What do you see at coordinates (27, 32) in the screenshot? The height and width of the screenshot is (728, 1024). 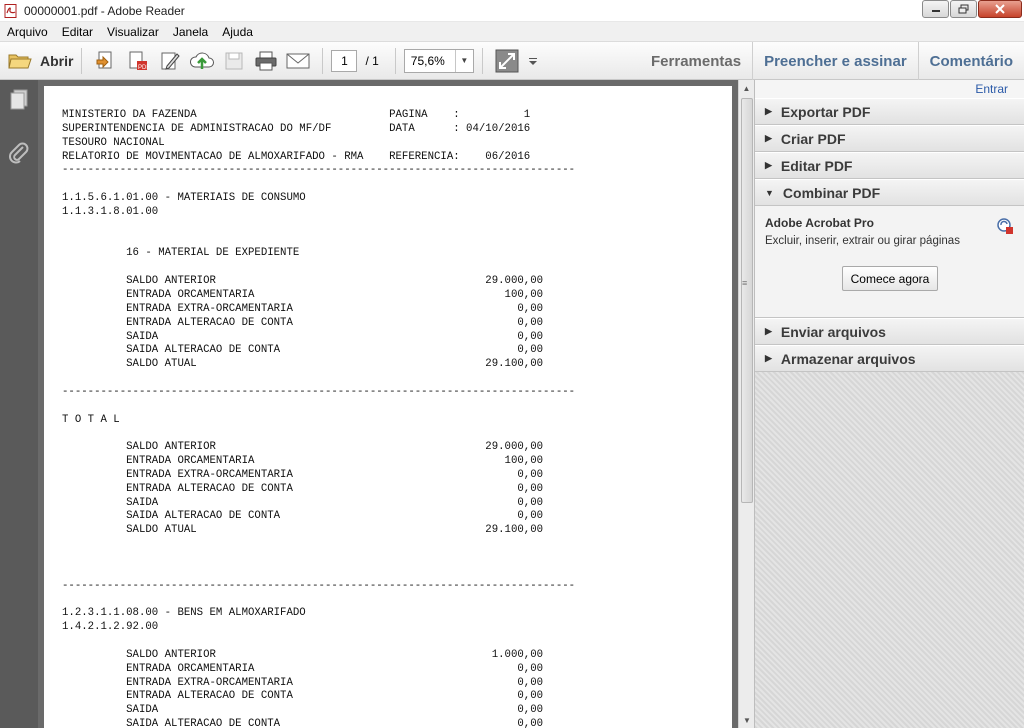 I see `menu-arquivo: Arquivo` at bounding box center [27, 32].